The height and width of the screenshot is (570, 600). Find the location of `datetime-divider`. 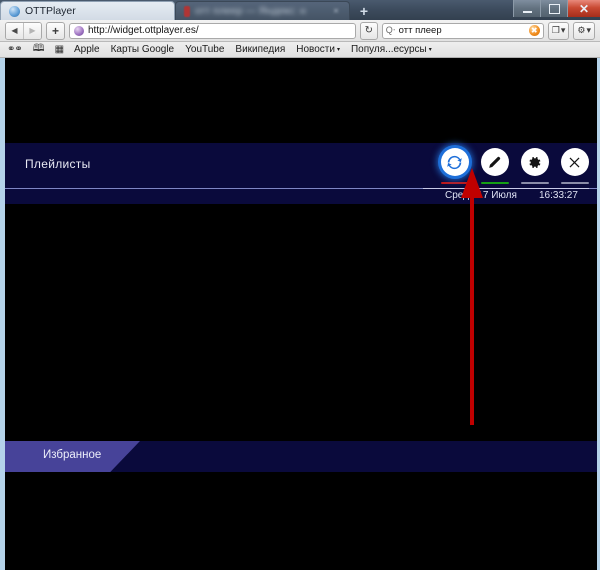

datetime-divider is located at coordinates (506, 188).